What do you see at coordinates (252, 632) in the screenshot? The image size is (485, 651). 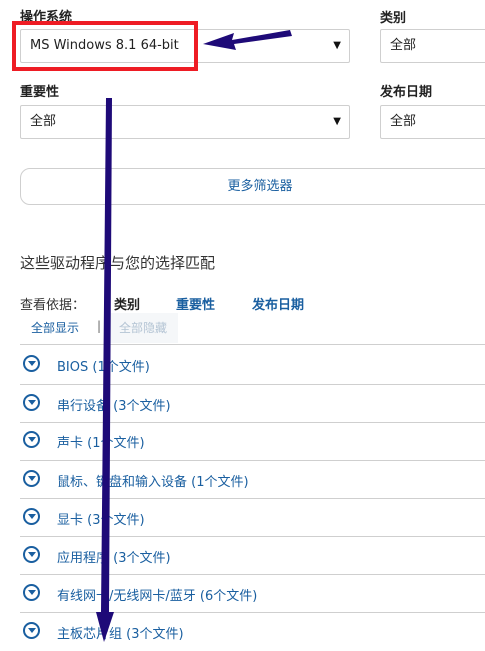 I see `list-item: 主板芯片组 (3个文件)` at bounding box center [252, 632].